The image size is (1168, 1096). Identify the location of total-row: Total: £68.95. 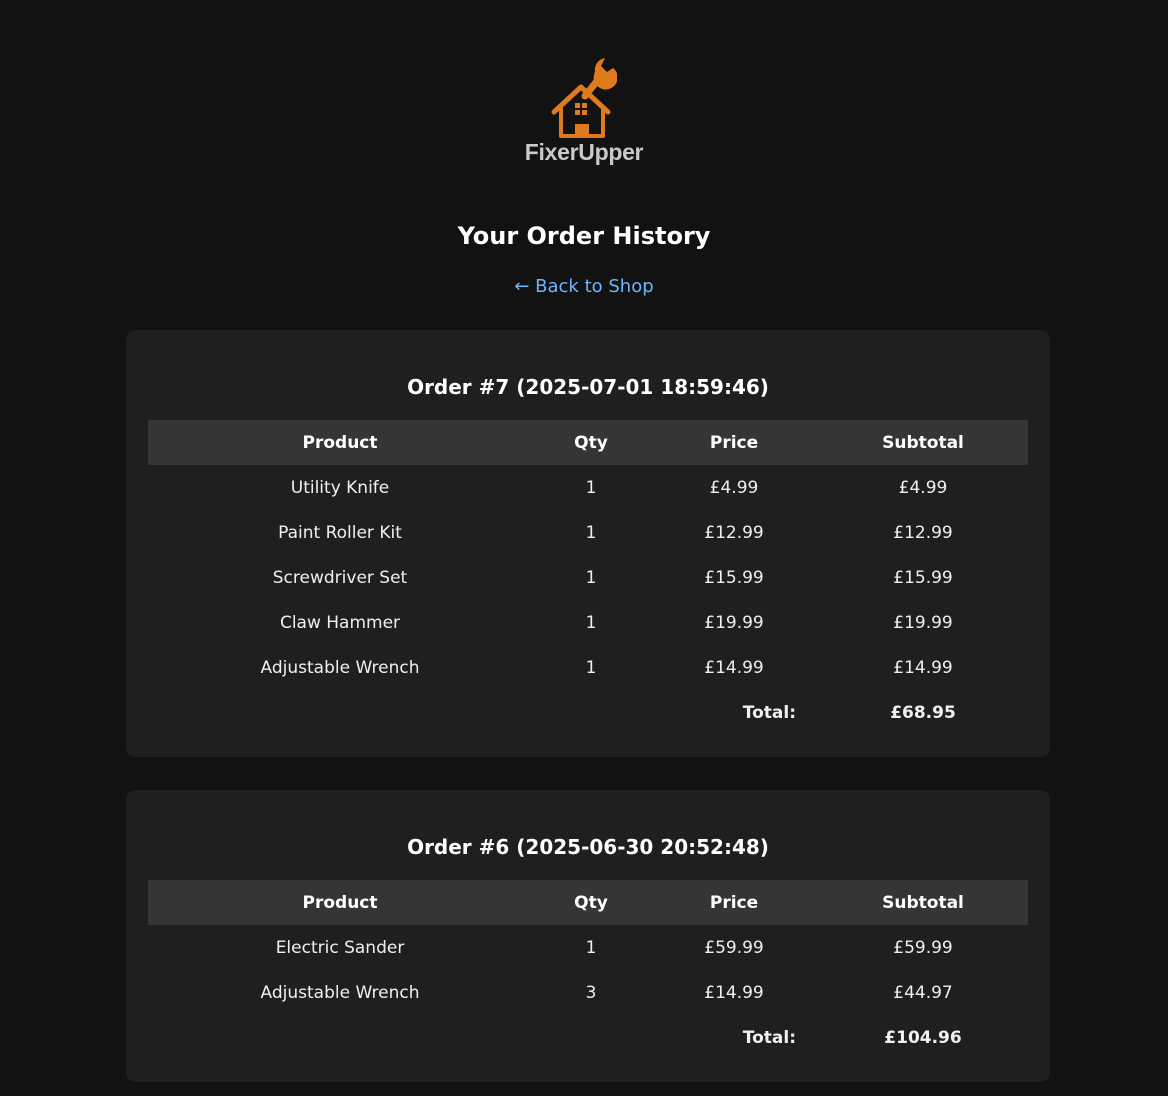
(588, 712).